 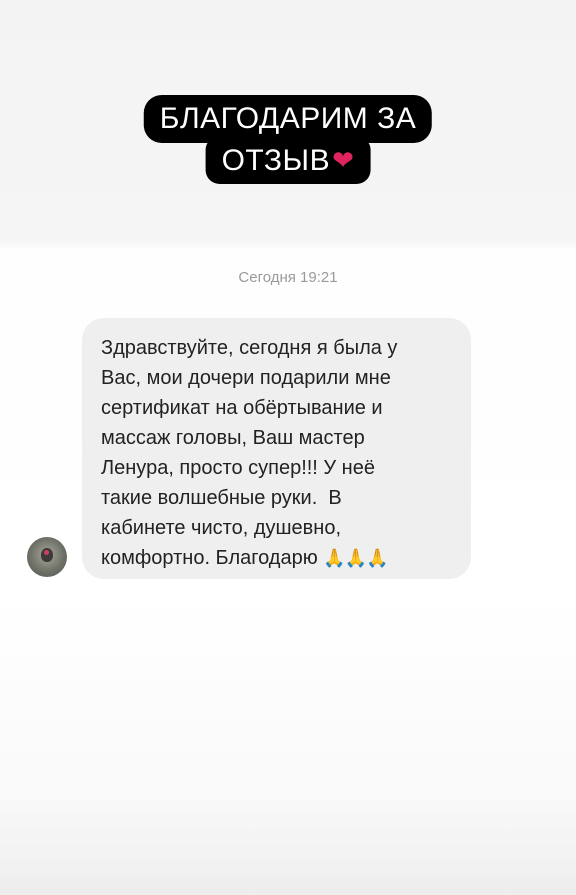 What do you see at coordinates (355, 558) in the screenshot?
I see `praying-hands-icon: 🙏🙏🙏` at bounding box center [355, 558].